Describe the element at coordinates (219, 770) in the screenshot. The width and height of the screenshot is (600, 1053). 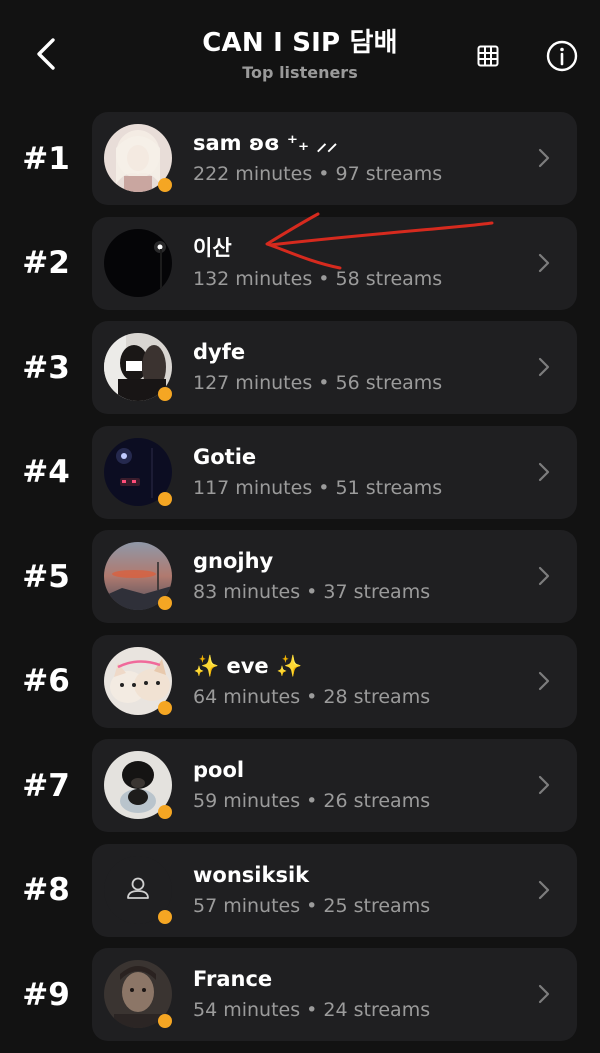
I see `listener-name: pool` at that location.